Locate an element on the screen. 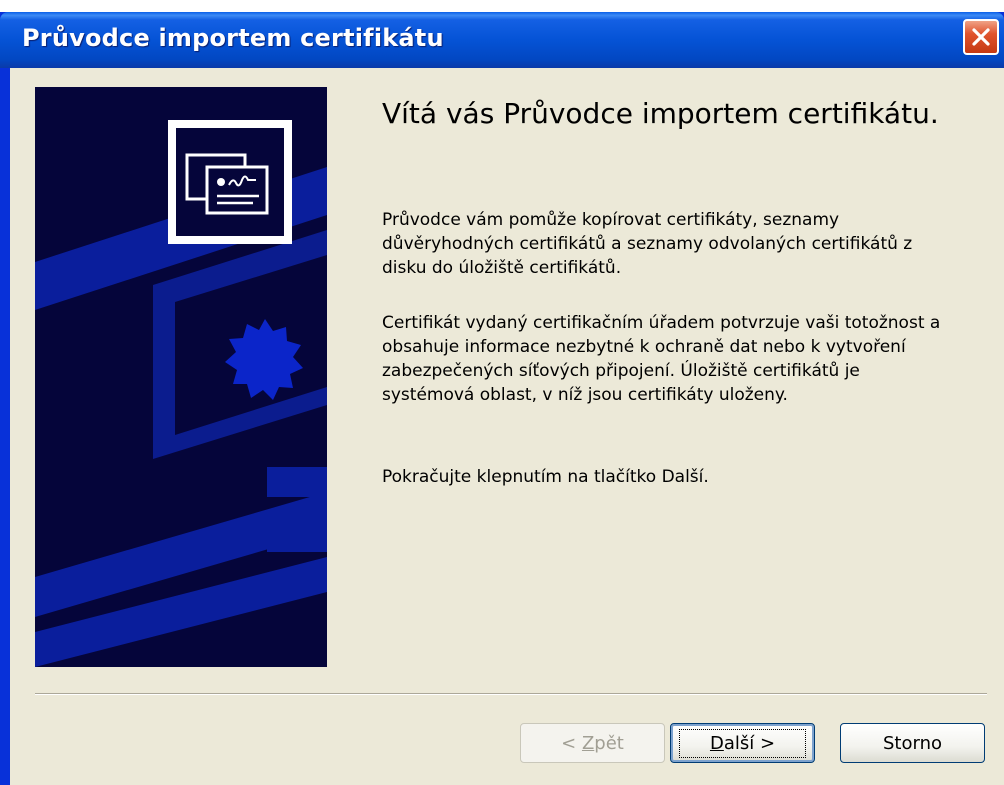  cancel-button-label: Storno is located at coordinates (912, 743).